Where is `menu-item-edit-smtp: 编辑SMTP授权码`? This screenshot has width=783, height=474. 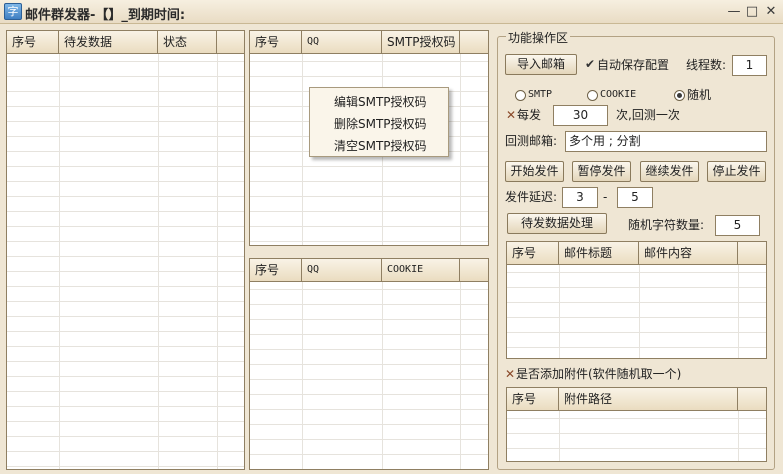
menu-item-edit-smtp: 编辑SMTP授权码 is located at coordinates (379, 102).